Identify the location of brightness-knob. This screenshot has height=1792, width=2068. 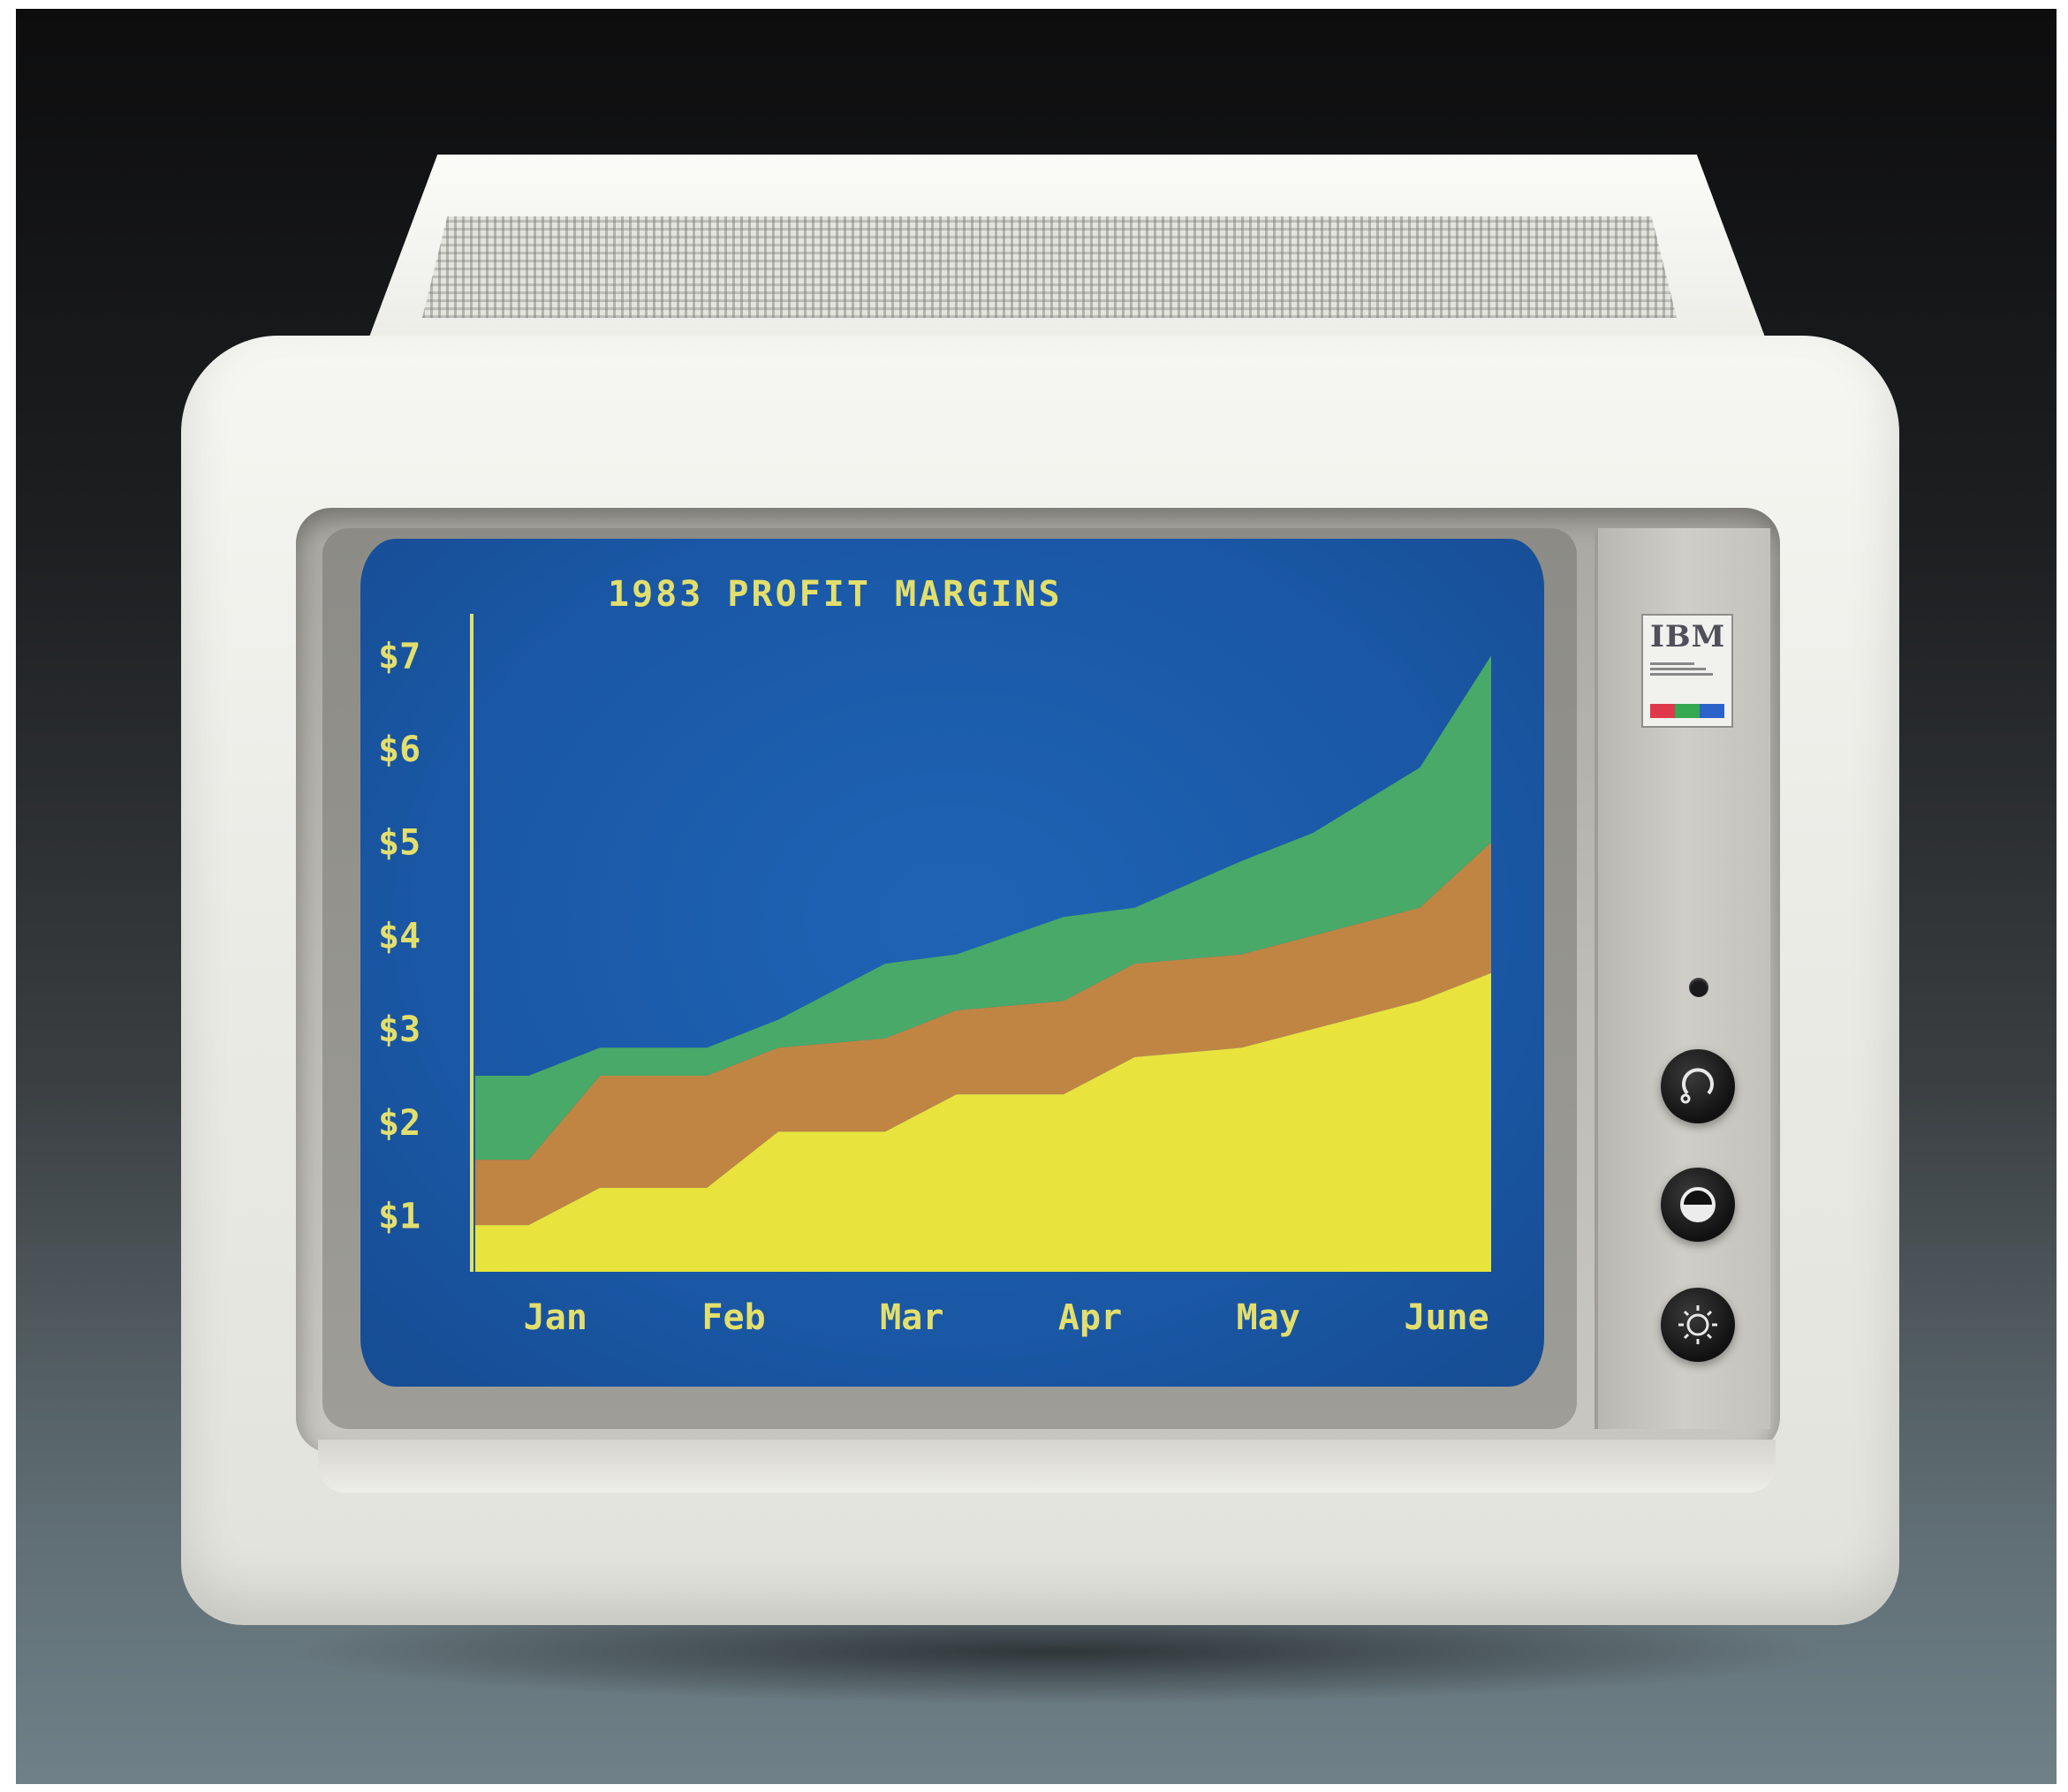
(1698, 1325).